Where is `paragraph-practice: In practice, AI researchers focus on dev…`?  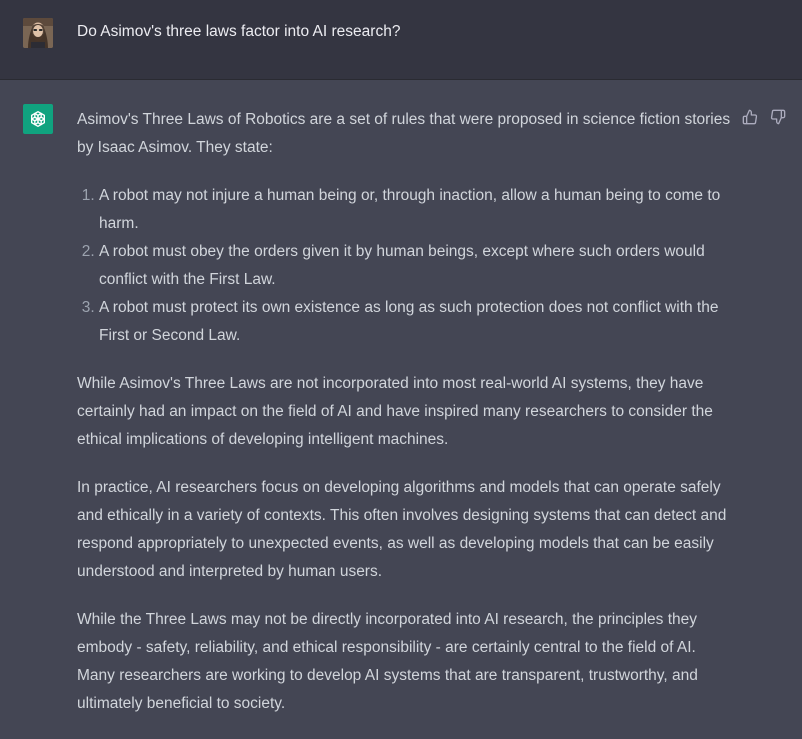 paragraph-practice: In practice, AI researchers focus on dev… is located at coordinates (402, 529).